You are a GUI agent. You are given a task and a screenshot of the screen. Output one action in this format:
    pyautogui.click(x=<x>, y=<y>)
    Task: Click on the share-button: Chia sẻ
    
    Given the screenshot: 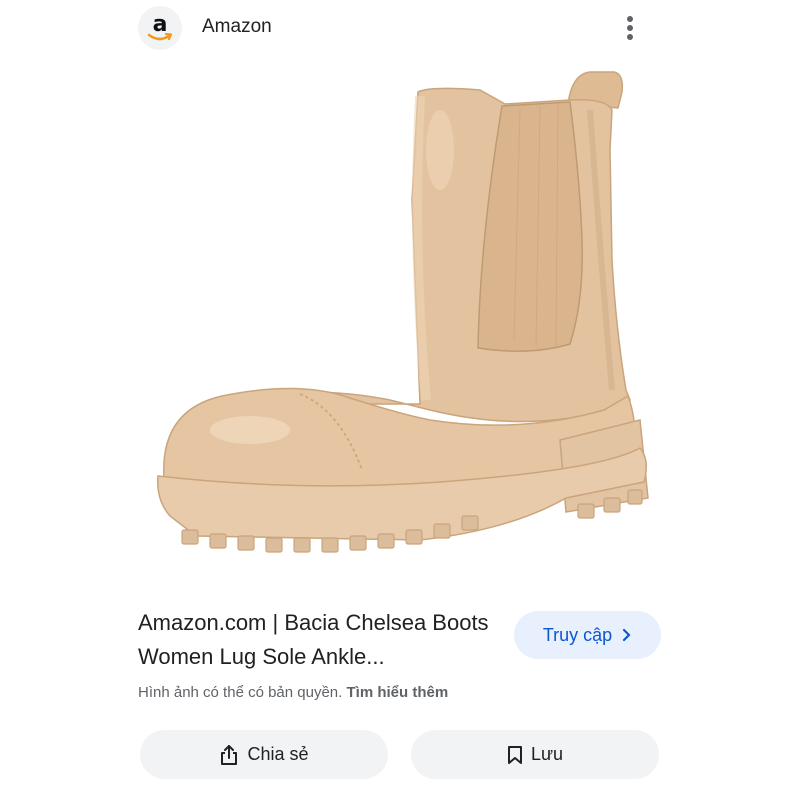 What is the action you would take?
    pyautogui.click(x=264, y=754)
    